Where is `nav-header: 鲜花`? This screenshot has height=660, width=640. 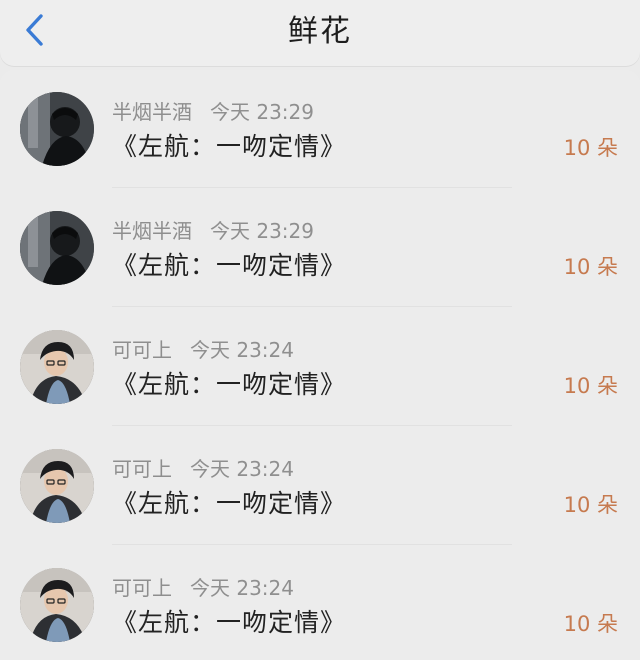
nav-header: 鲜花 is located at coordinates (320, 33).